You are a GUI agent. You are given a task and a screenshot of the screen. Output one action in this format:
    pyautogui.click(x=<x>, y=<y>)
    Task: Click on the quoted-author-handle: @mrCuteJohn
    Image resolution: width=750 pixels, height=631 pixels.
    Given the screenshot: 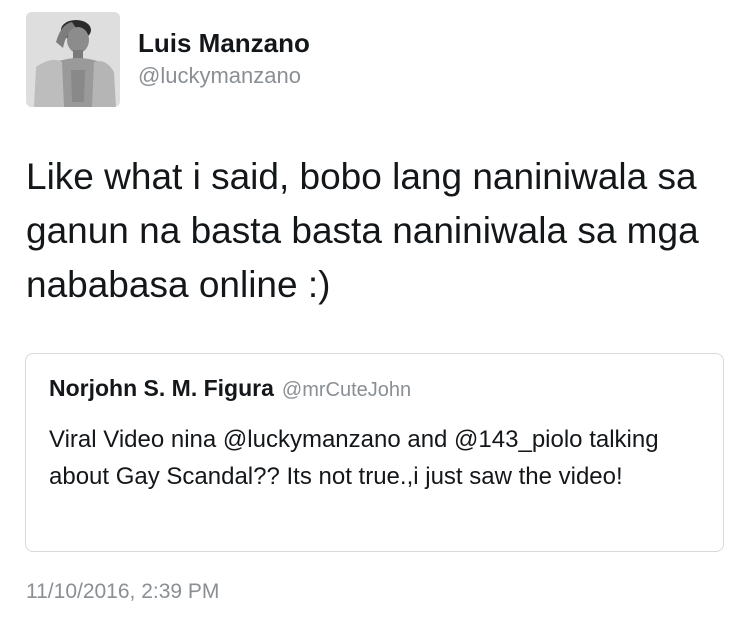 What is the action you would take?
    pyautogui.click(x=346, y=390)
    